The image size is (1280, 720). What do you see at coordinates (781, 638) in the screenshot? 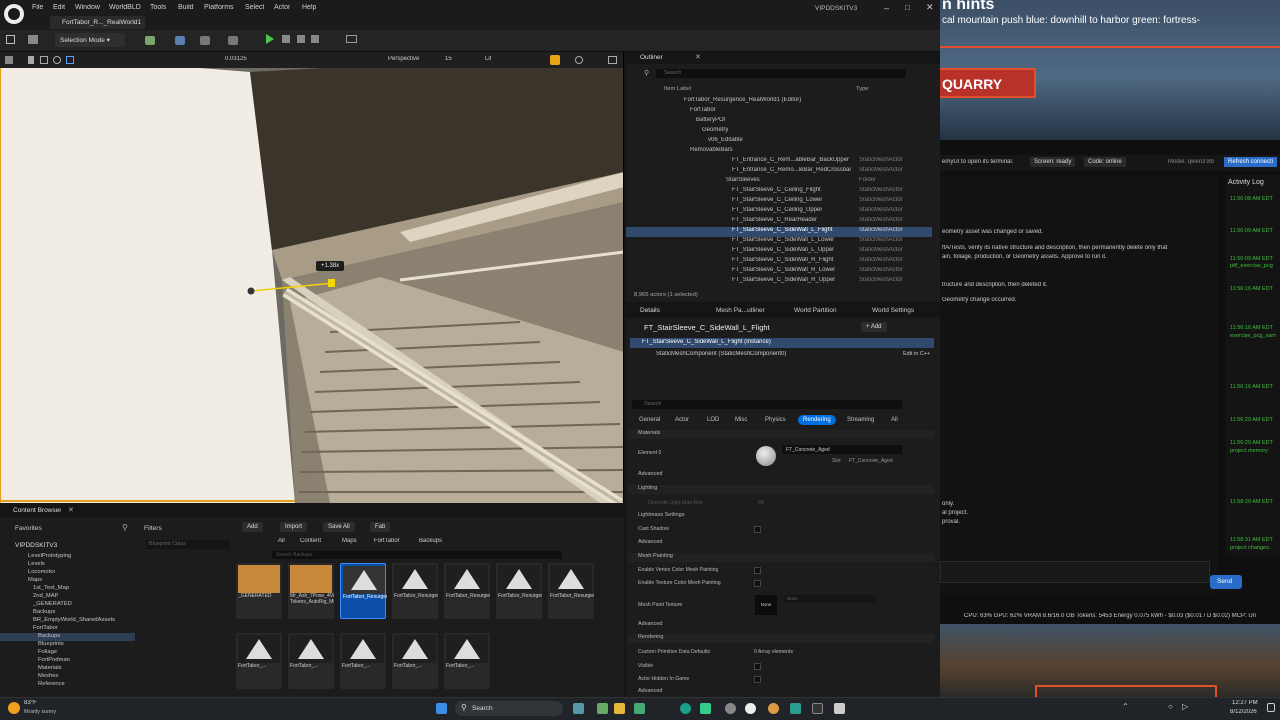
I see `section-rendering: Rendering` at bounding box center [781, 638].